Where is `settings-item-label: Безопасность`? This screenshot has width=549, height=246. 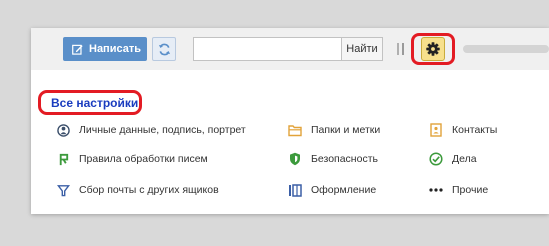 settings-item-label: Безопасность is located at coordinates (344, 159).